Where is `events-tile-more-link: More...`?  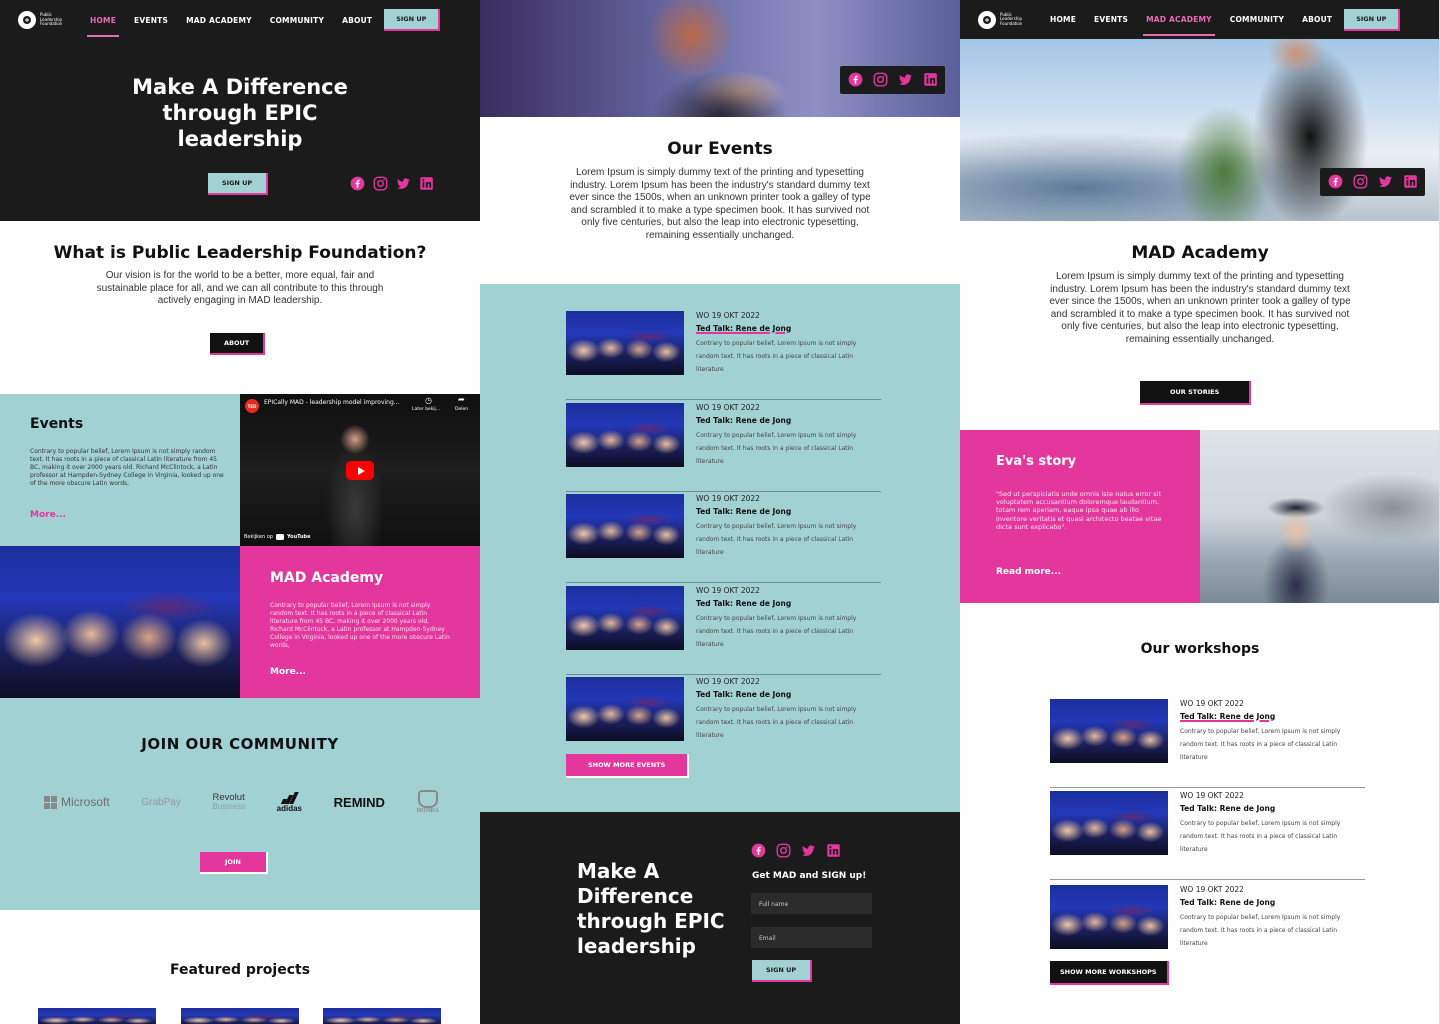
events-tile-more-link: More... is located at coordinates (48, 515).